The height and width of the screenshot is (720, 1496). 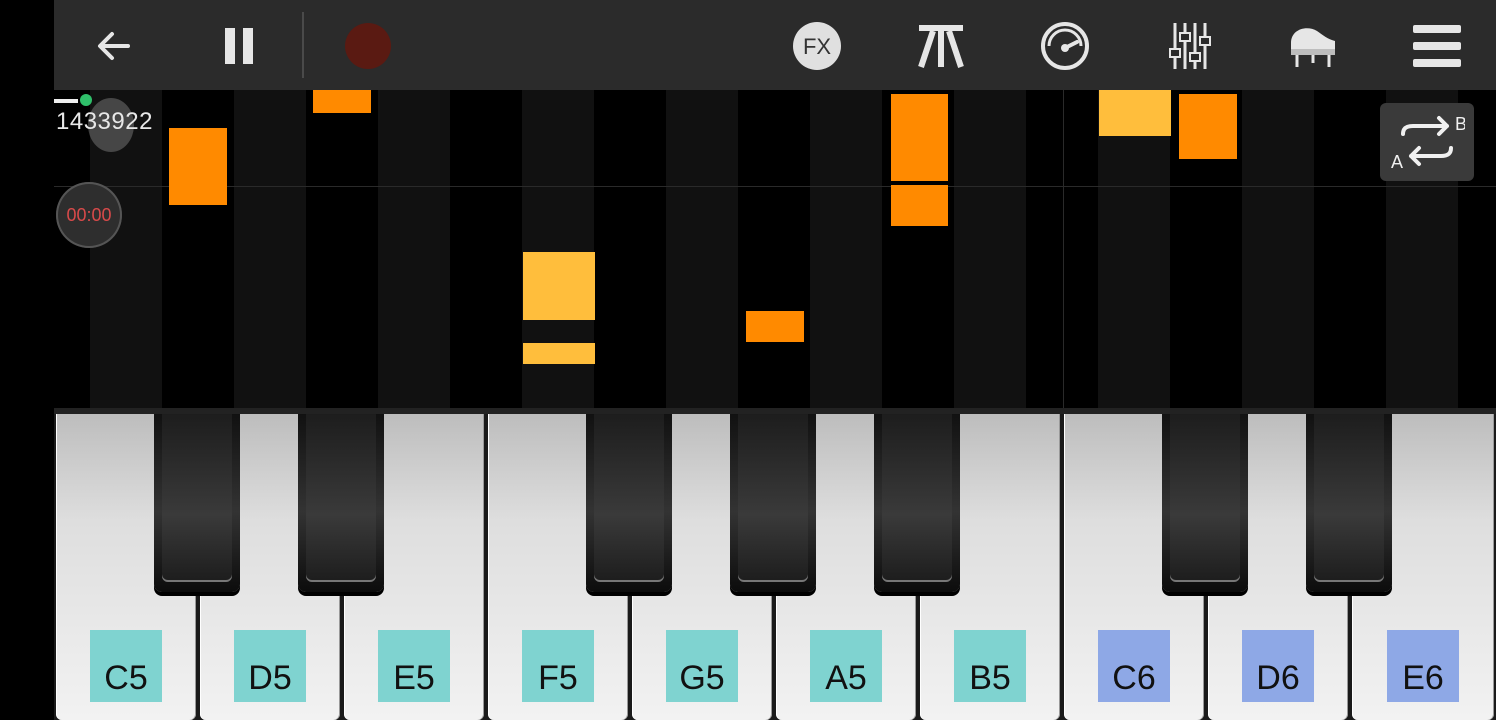 What do you see at coordinates (1460, 124) in the screenshot?
I see `svg-text: B` at bounding box center [1460, 124].